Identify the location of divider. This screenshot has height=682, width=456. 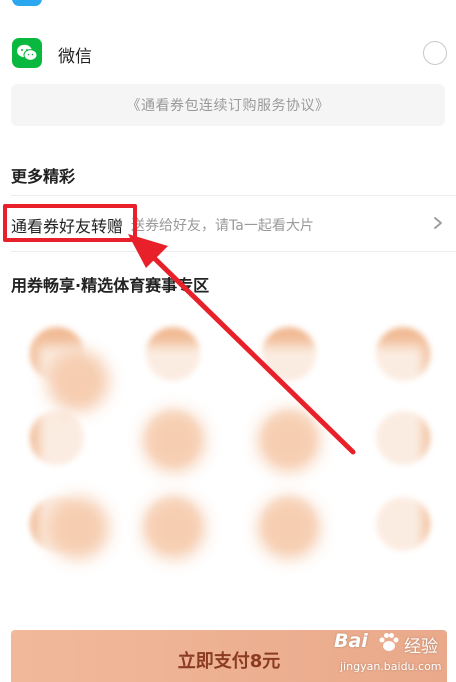
(233, 251).